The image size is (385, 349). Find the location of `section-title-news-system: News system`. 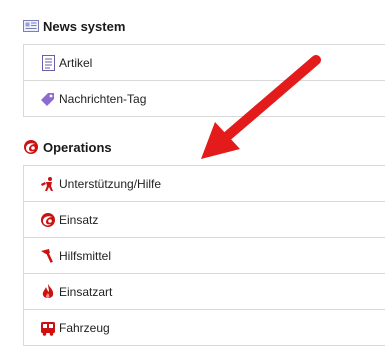

section-title-news-system: News system is located at coordinates (74, 26).